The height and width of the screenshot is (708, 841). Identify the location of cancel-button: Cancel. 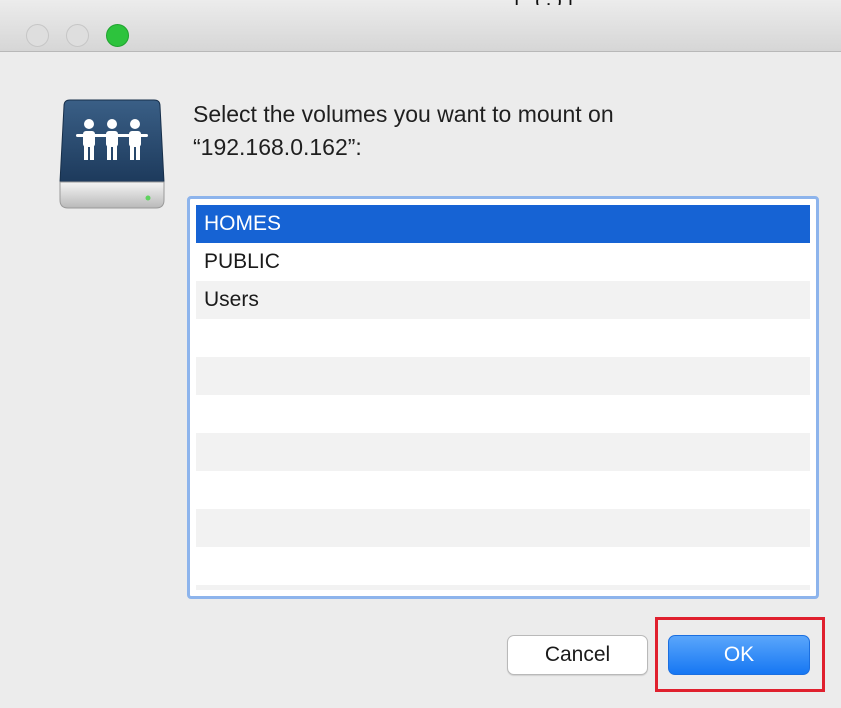
(577, 655).